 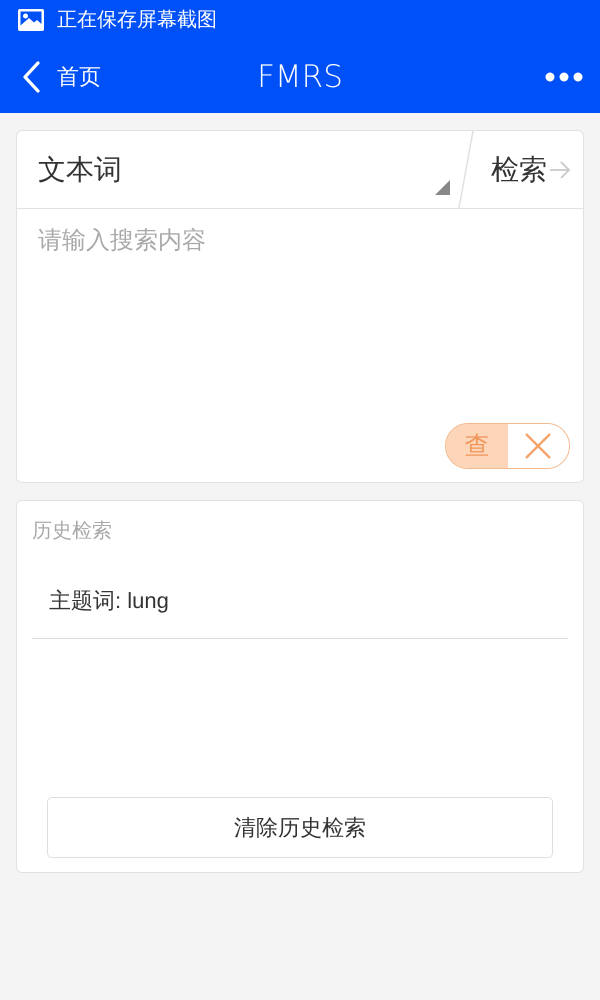 I want to click on back-chevron-icon, so click(x=31, y=76).